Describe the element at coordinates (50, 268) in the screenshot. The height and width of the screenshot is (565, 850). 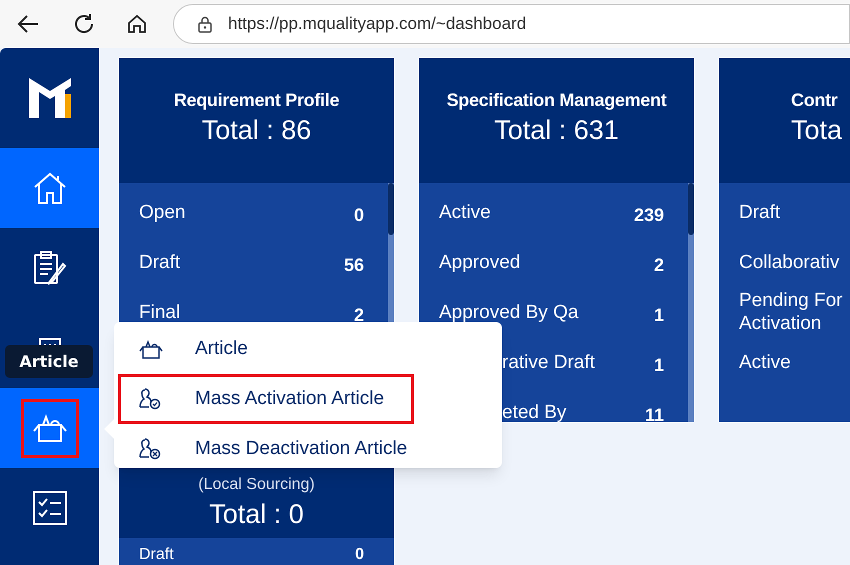
I see `clipboard-pencil-icon` at that location.